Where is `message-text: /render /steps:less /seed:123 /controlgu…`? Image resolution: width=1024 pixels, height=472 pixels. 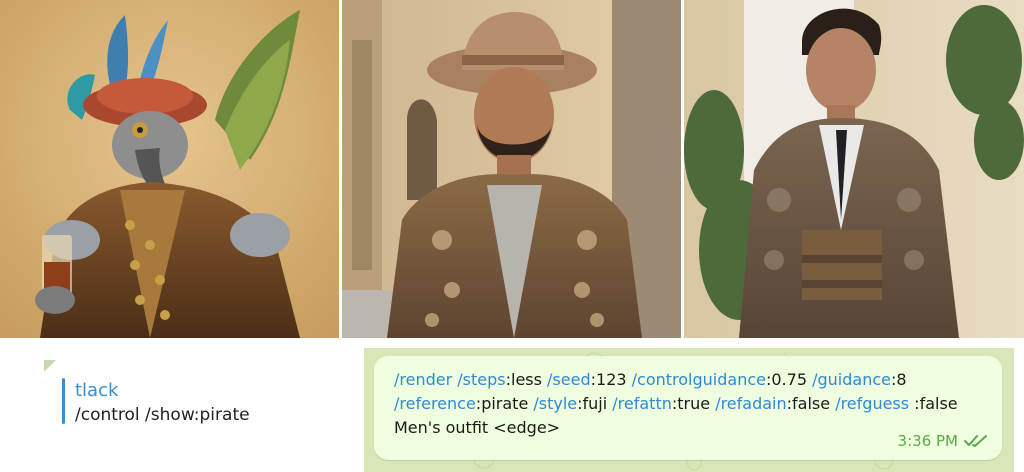 message-text: /render /steps:less /seed:123 /controlgu… is located at coordinates (689, 404).